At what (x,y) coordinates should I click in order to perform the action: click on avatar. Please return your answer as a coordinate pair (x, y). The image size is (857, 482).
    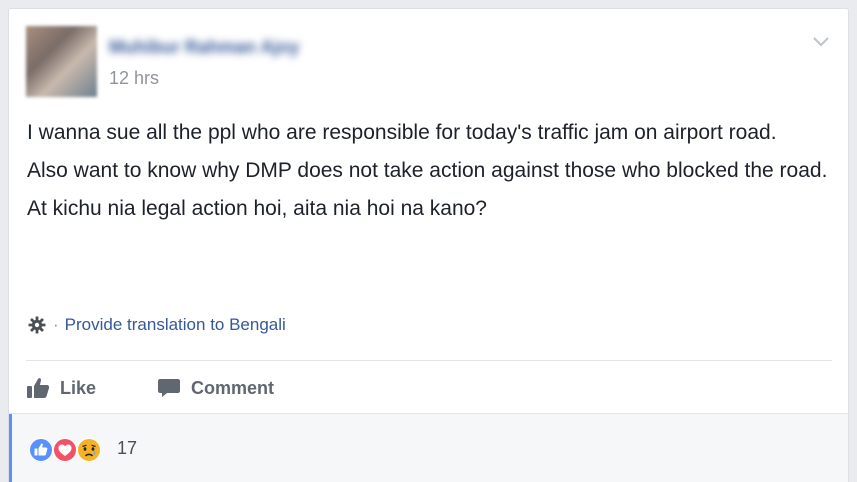
    Looking at the image, I should click on (61, 61).